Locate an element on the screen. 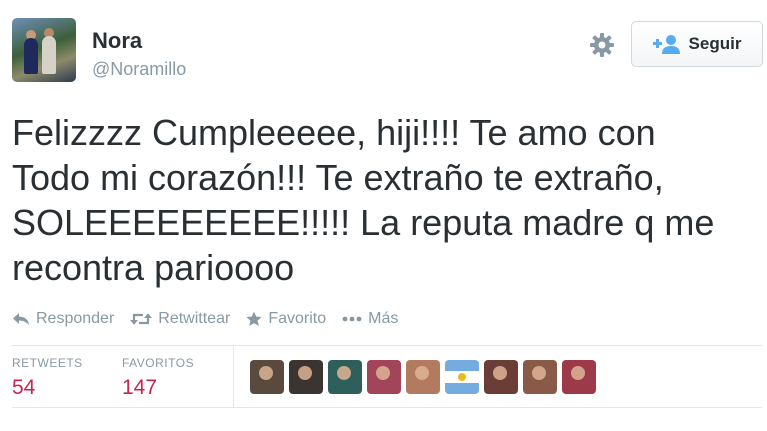 The height and width of the screenshot is (431, 767). more-button: Más is located at coordinates (370, 319).